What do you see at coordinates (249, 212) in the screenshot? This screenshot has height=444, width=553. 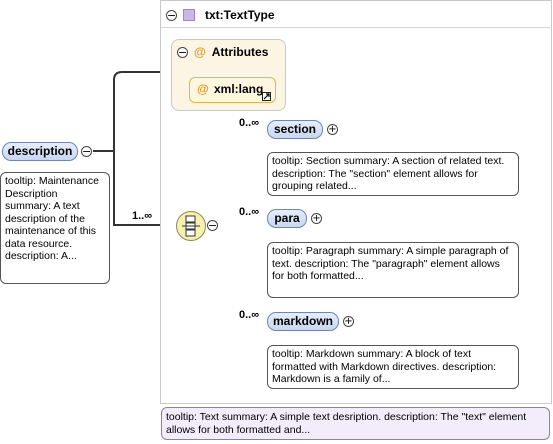 I see `child-para-occurrence: 0..∞` at bounding box center [249, 212].